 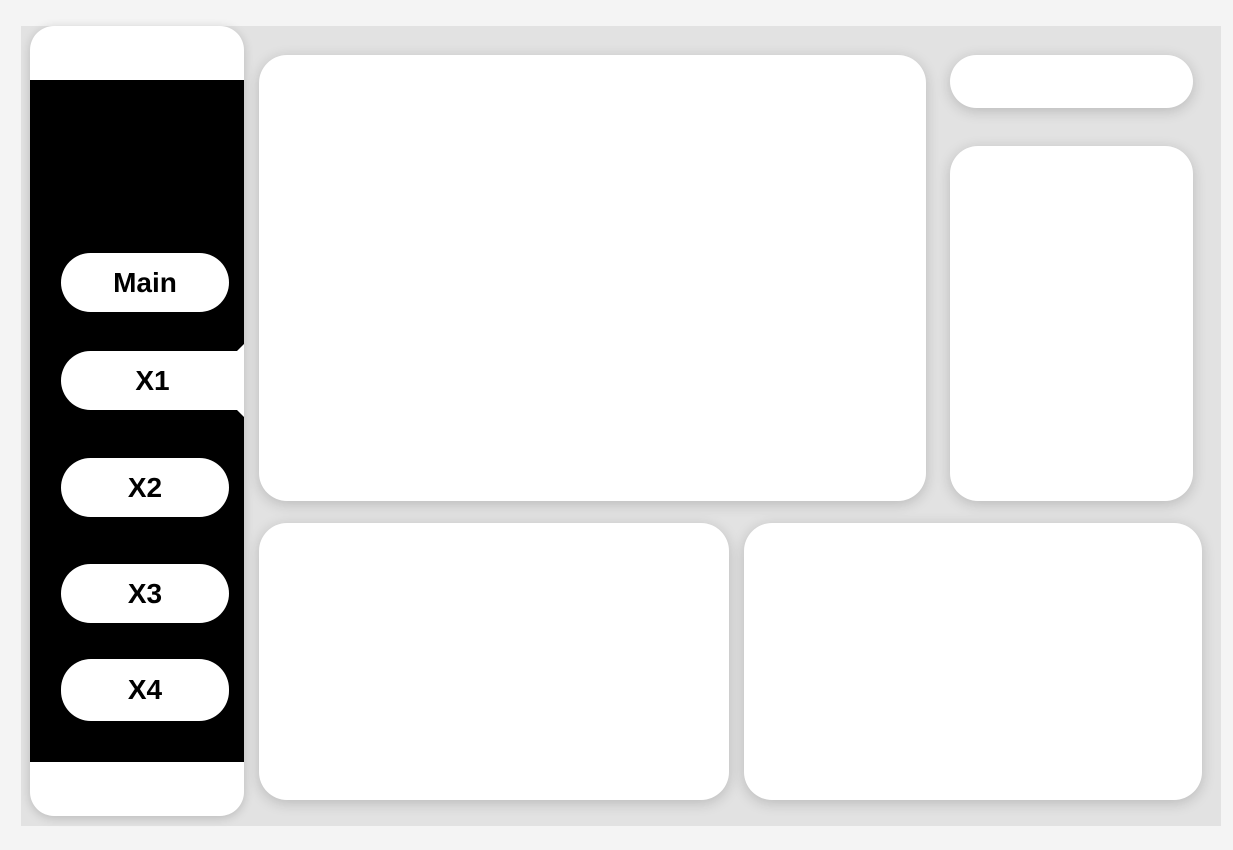 I want to click on top-right-bar-card, so click(x=1071, y=81).